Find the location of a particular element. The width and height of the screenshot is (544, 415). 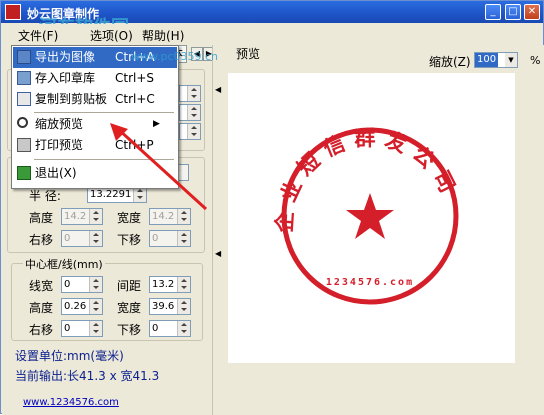

center-down-value: 0 is located at coordinates (155, 328).